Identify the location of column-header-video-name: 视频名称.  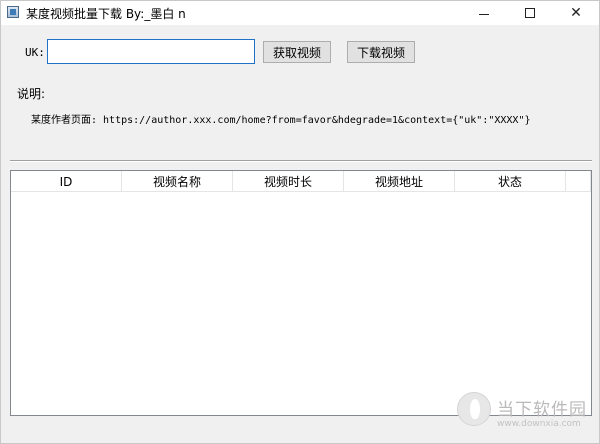
(177, 181).